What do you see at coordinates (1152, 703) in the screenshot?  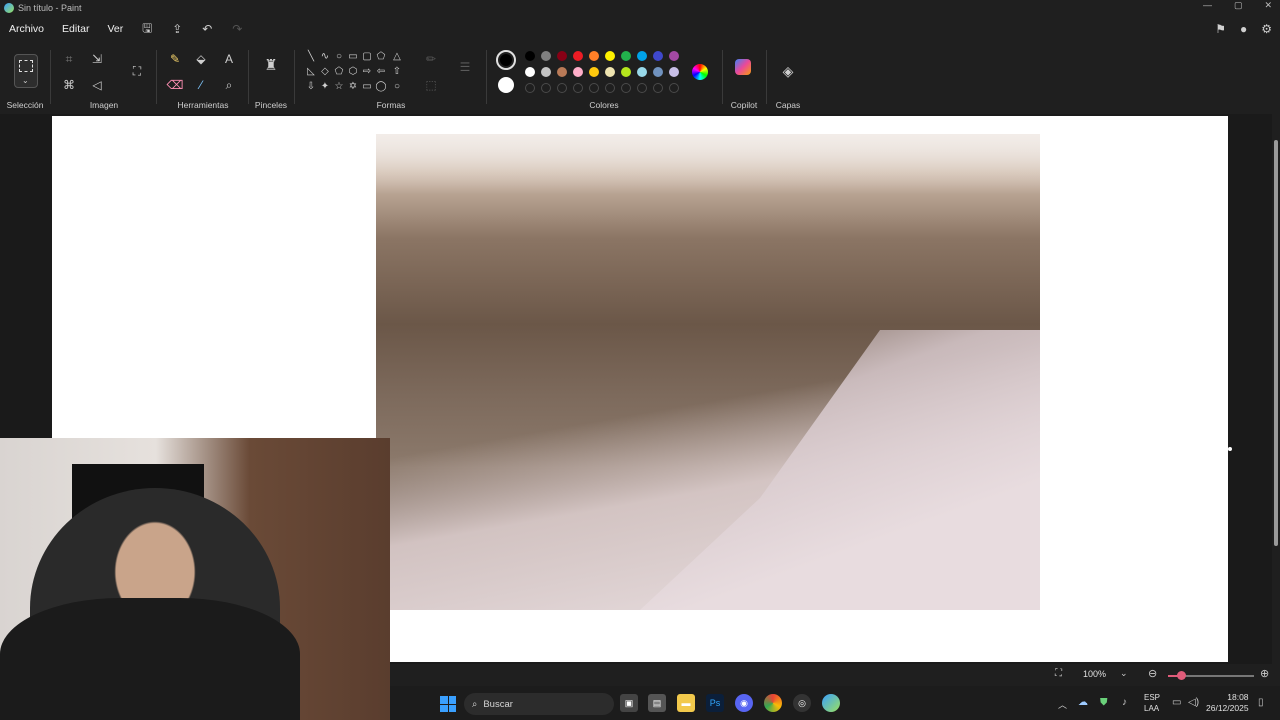 I see `input-language: ESP LAA` at bounding box center [1152, 703].